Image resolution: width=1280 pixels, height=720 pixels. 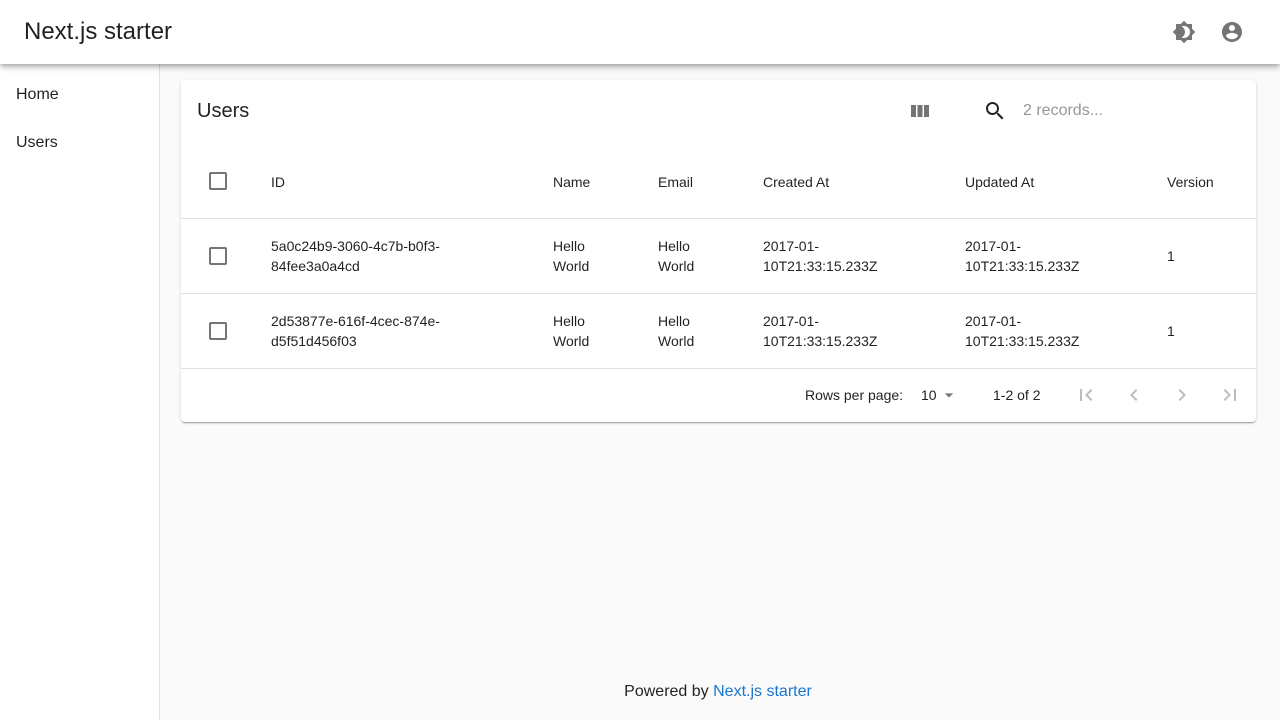 I want to click on cell-id: 2d53877e-616f-4cec-874e- d5f51d456f03, so click(x=355, y=331).